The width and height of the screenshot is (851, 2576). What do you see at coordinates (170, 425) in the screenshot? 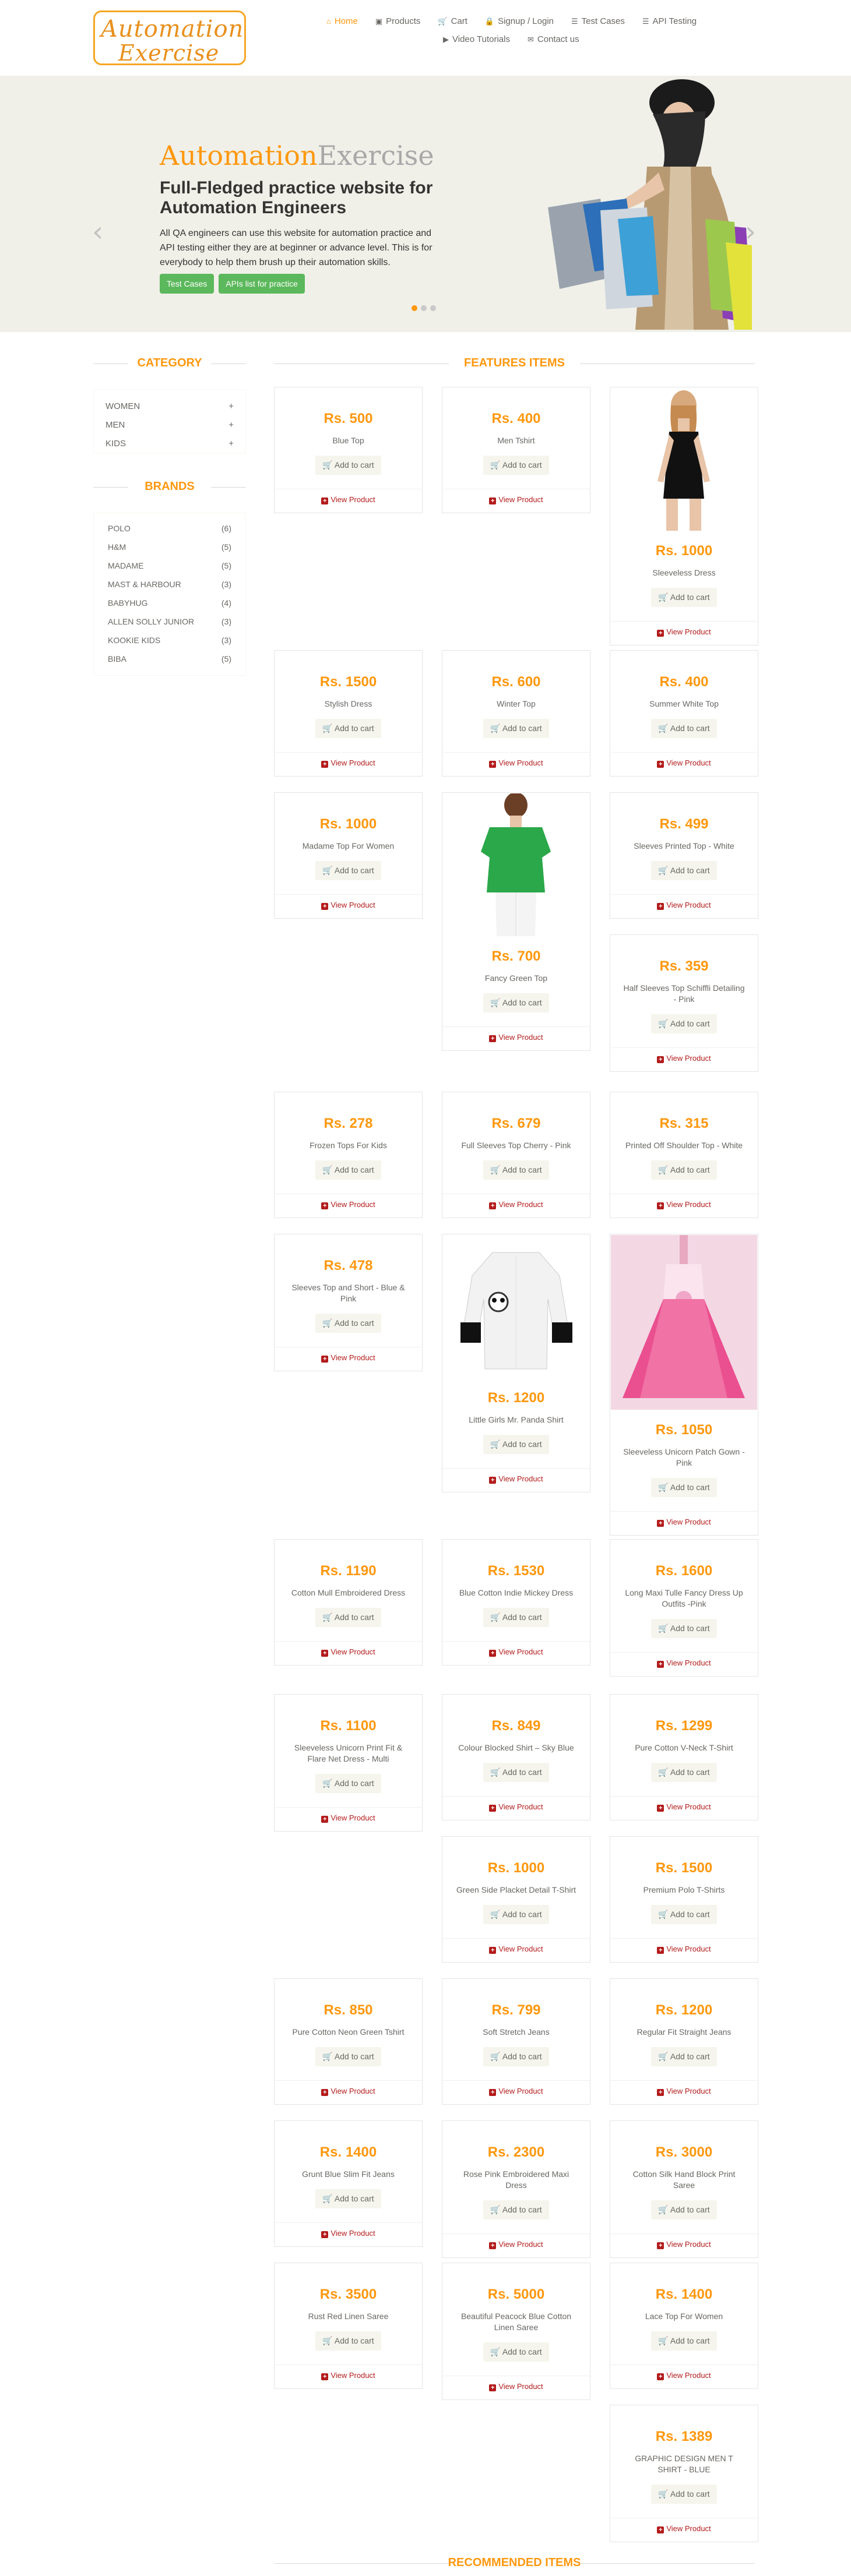
I see `category-item-men: MEN +` at bounding box center [170, 425].